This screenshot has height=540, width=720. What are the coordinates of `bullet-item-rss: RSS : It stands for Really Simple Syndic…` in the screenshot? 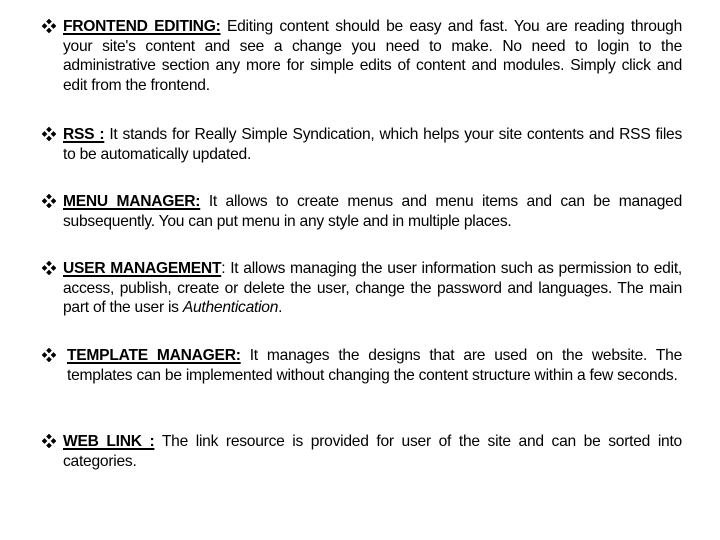 It's located at (362, 144).